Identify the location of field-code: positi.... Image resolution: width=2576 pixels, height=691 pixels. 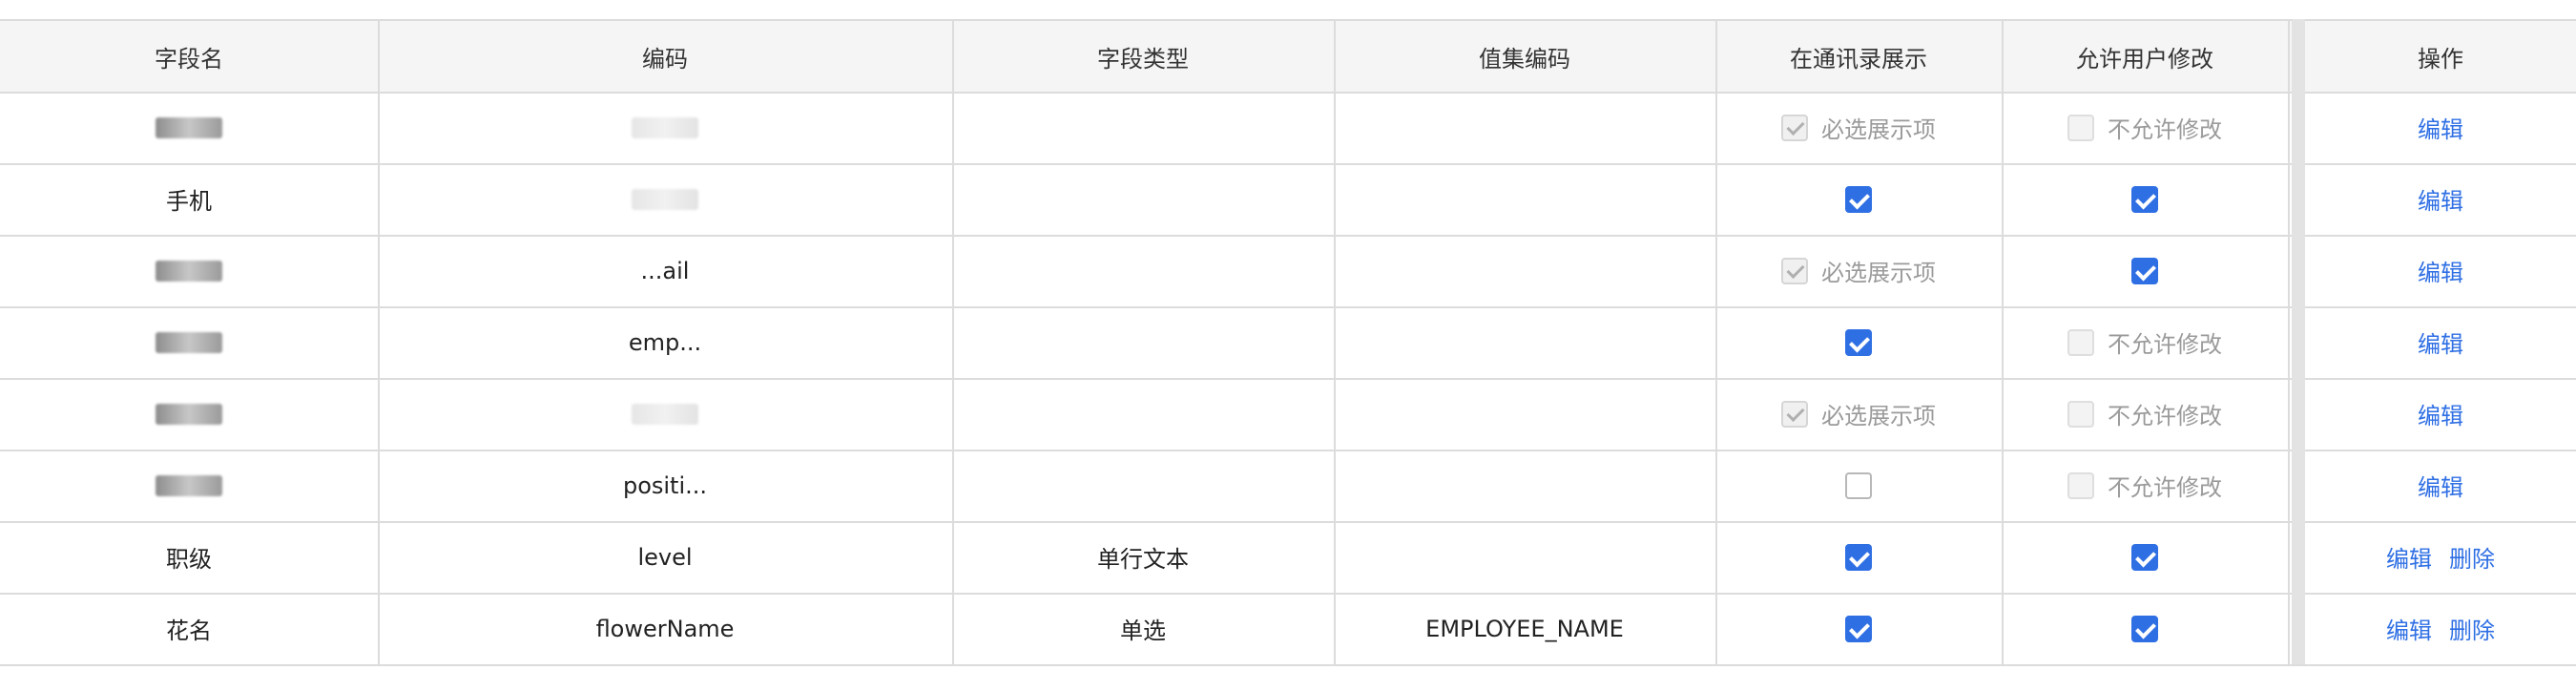
(665, 485).